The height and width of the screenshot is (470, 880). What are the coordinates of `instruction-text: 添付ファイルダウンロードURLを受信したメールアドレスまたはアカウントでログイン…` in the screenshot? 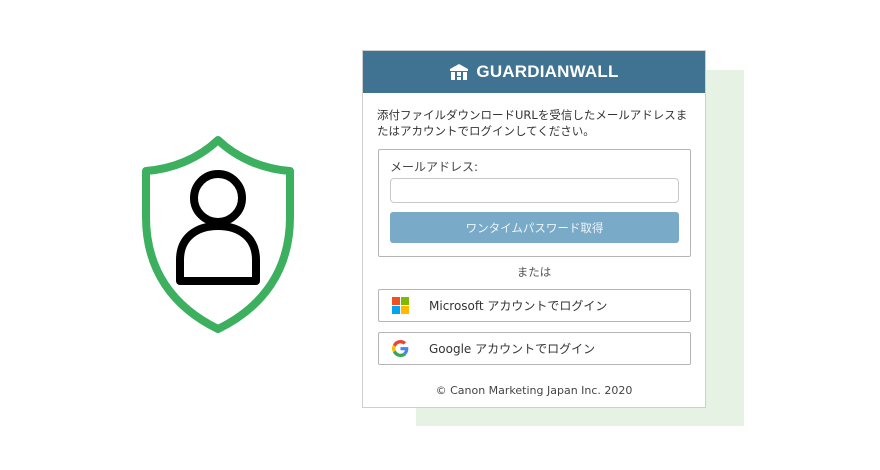 It's located at (532, 123).